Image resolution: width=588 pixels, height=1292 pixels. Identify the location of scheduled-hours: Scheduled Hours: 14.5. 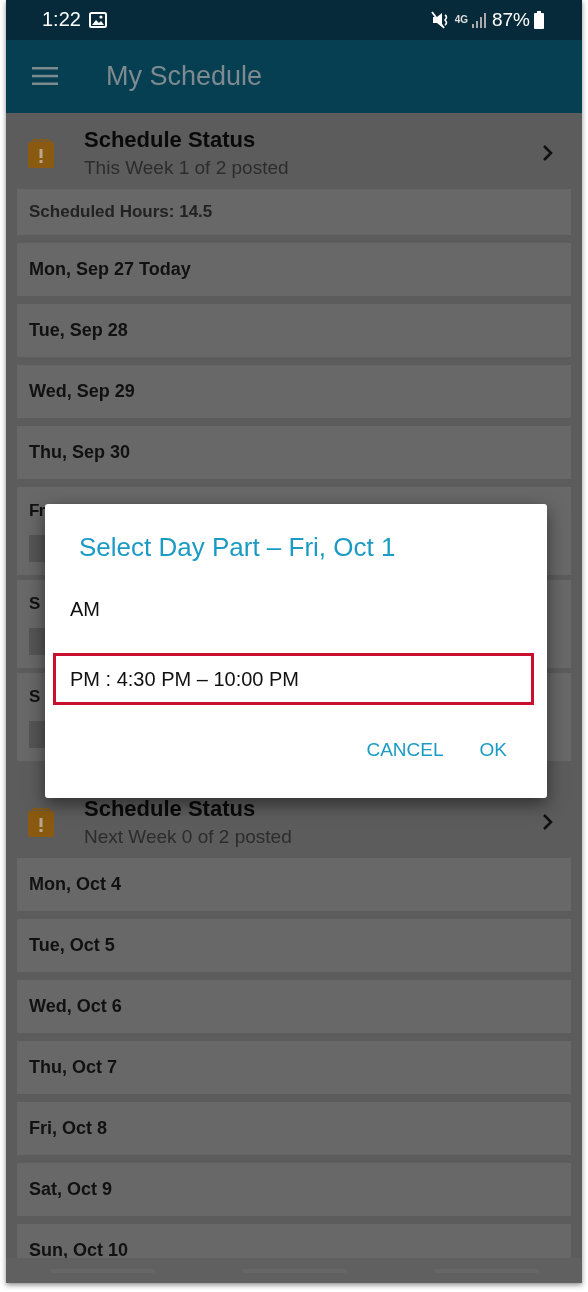
(294, 212).